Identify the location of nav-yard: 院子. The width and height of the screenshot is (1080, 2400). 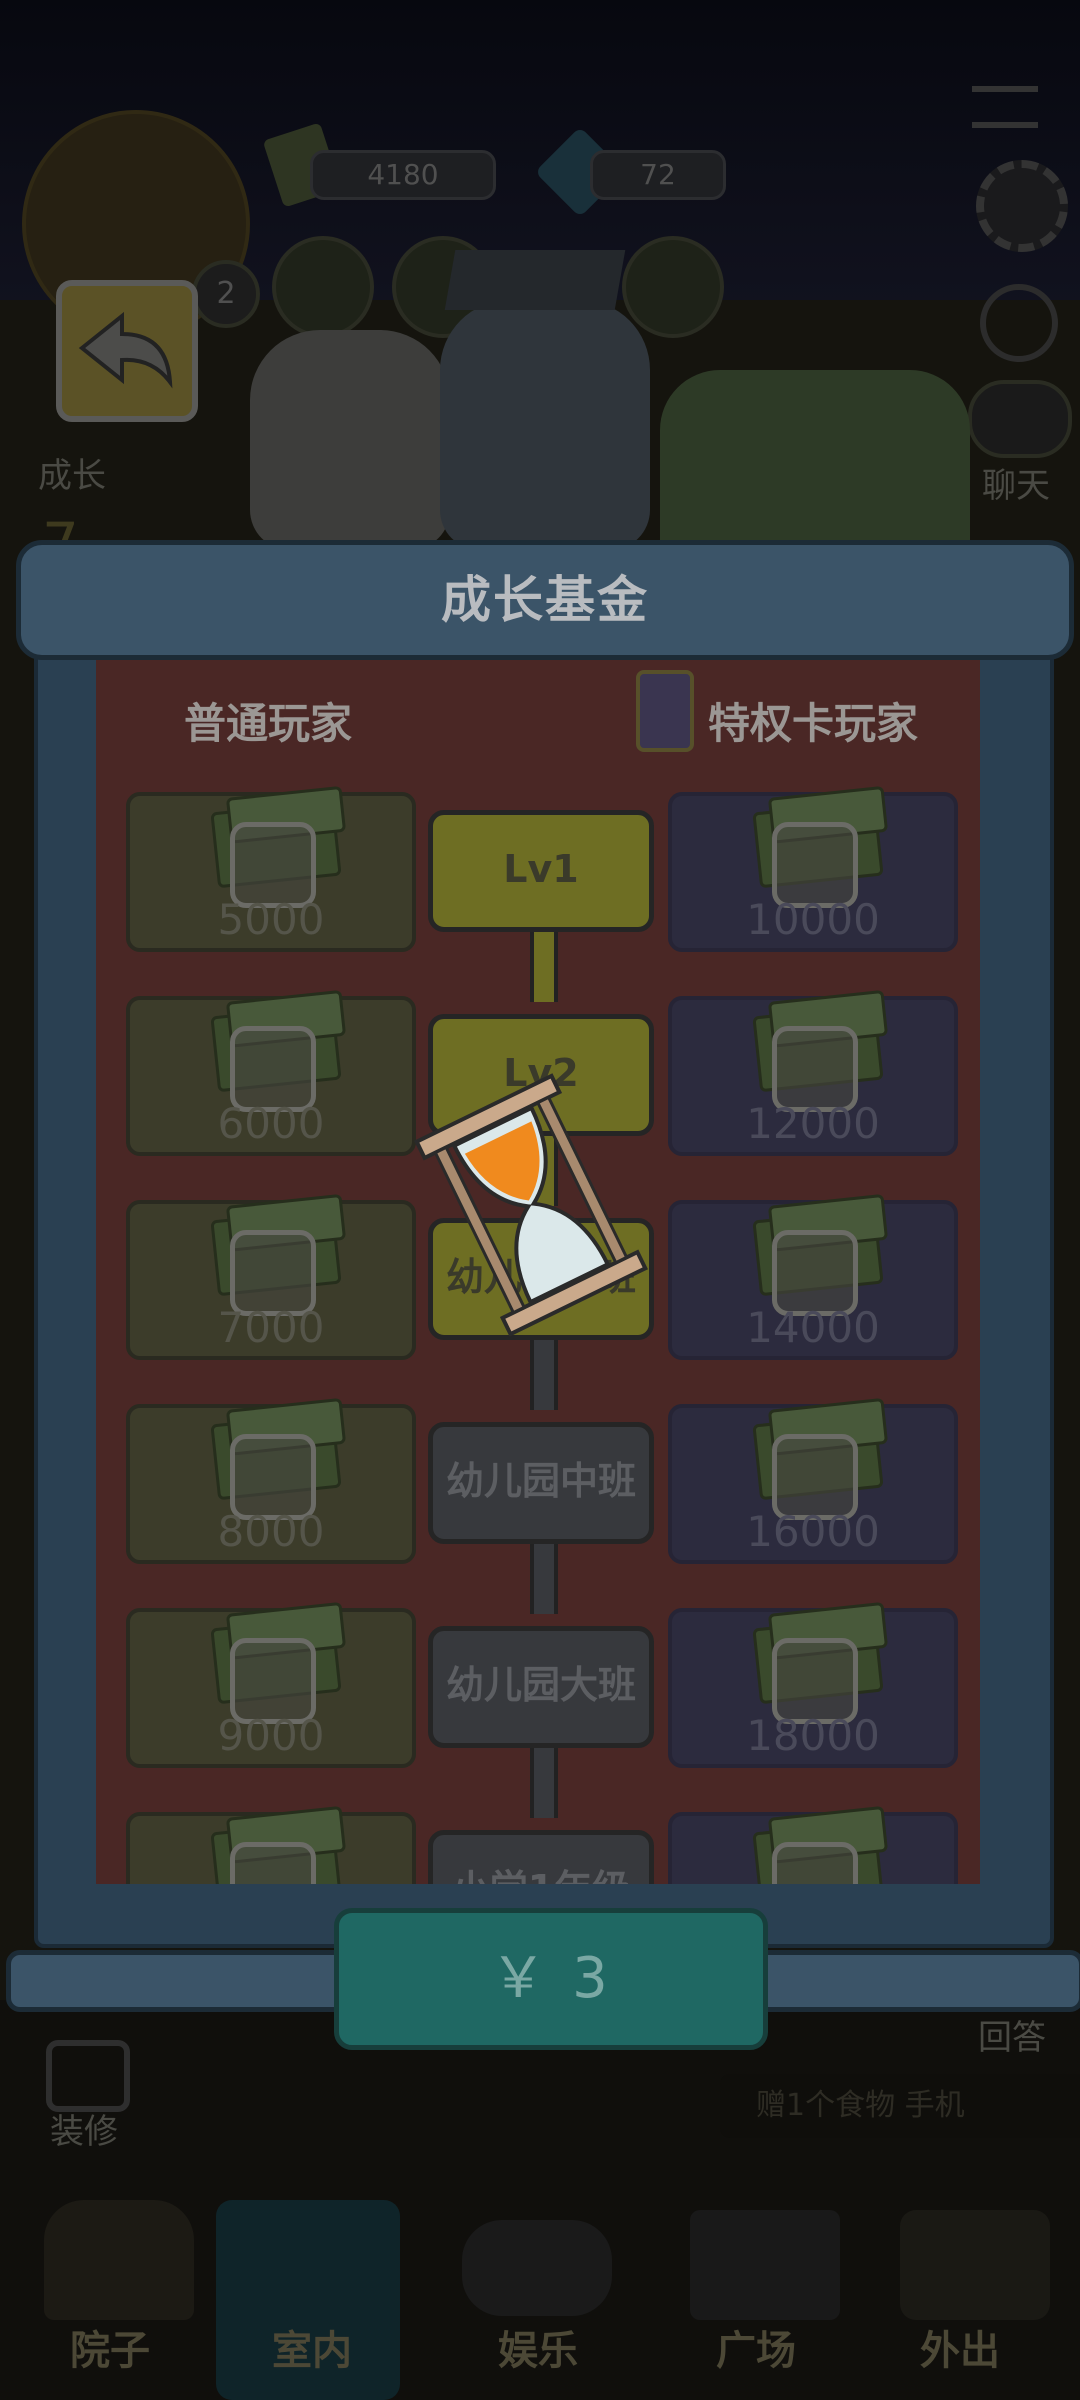
(110, 2347).